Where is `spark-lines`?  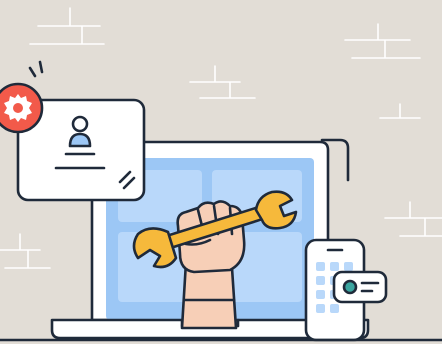 spark-lines is located at coordinates (36, 69).